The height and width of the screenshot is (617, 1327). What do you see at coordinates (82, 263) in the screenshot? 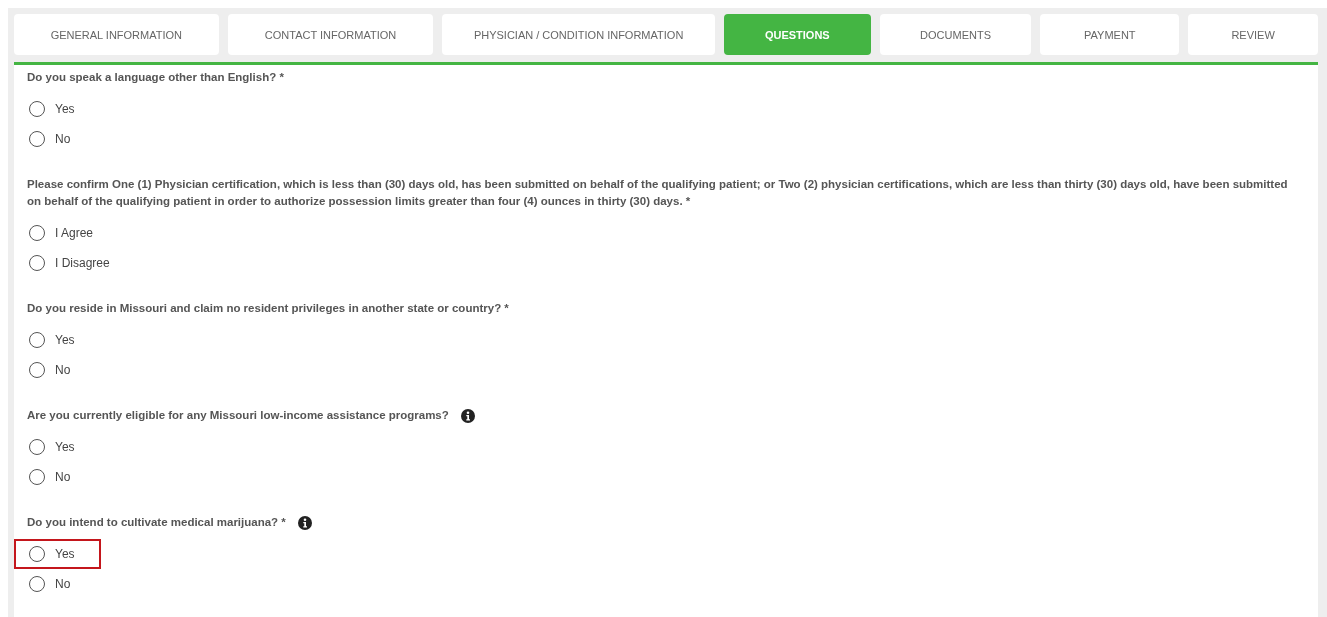
I see `option-label: I Disagree` at bounding box center [82, 263].